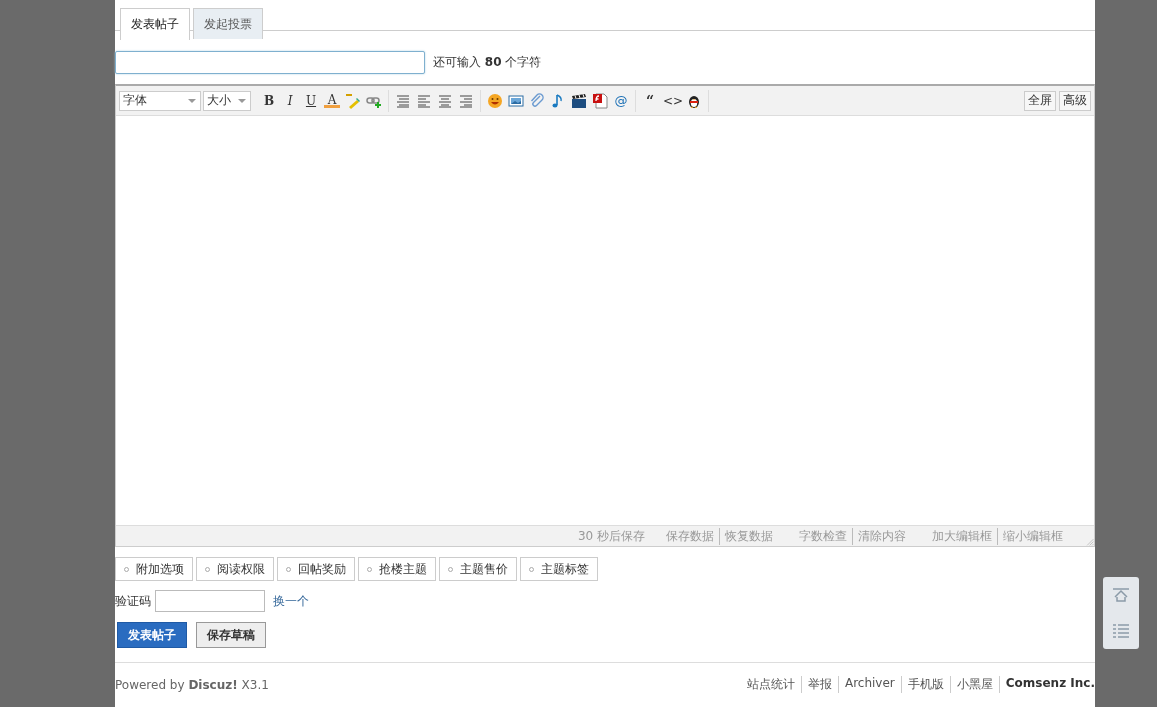 Image resolution: width=1157 pixels, height=707 pixels. What do you see at coordinates (291, 601) in the screenshot?
I see `captcha-refresh-link: 换一个` at bounding box center [291, 601].